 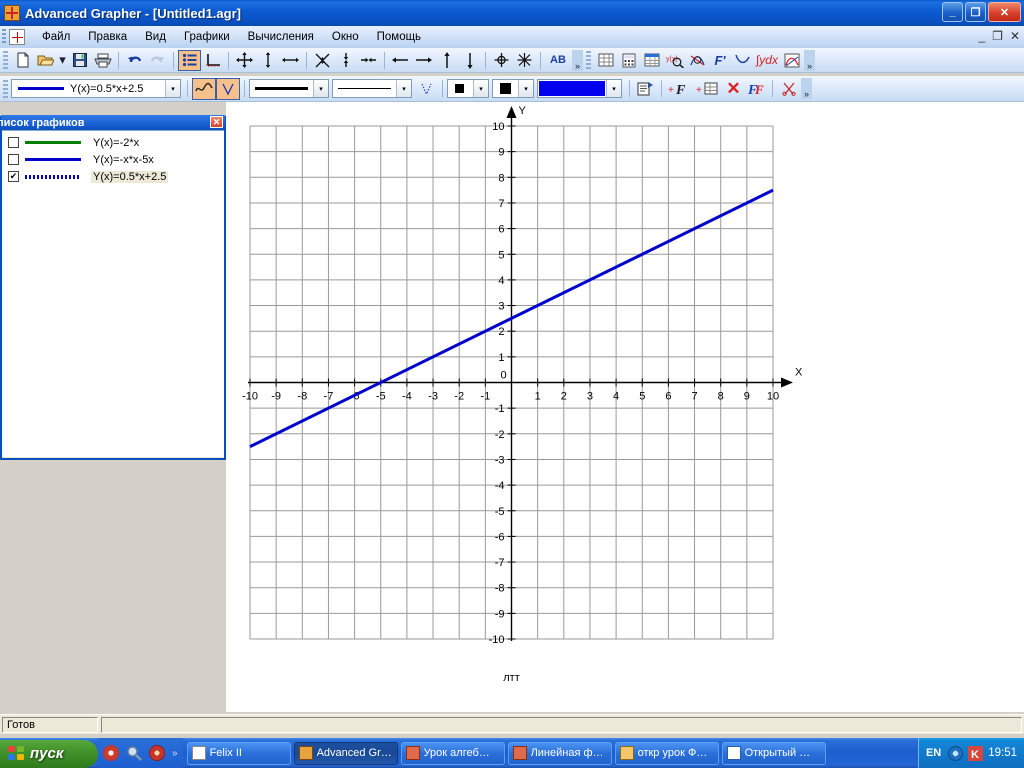 I want to click on center-origin-icon, so click(x=501, y=60).